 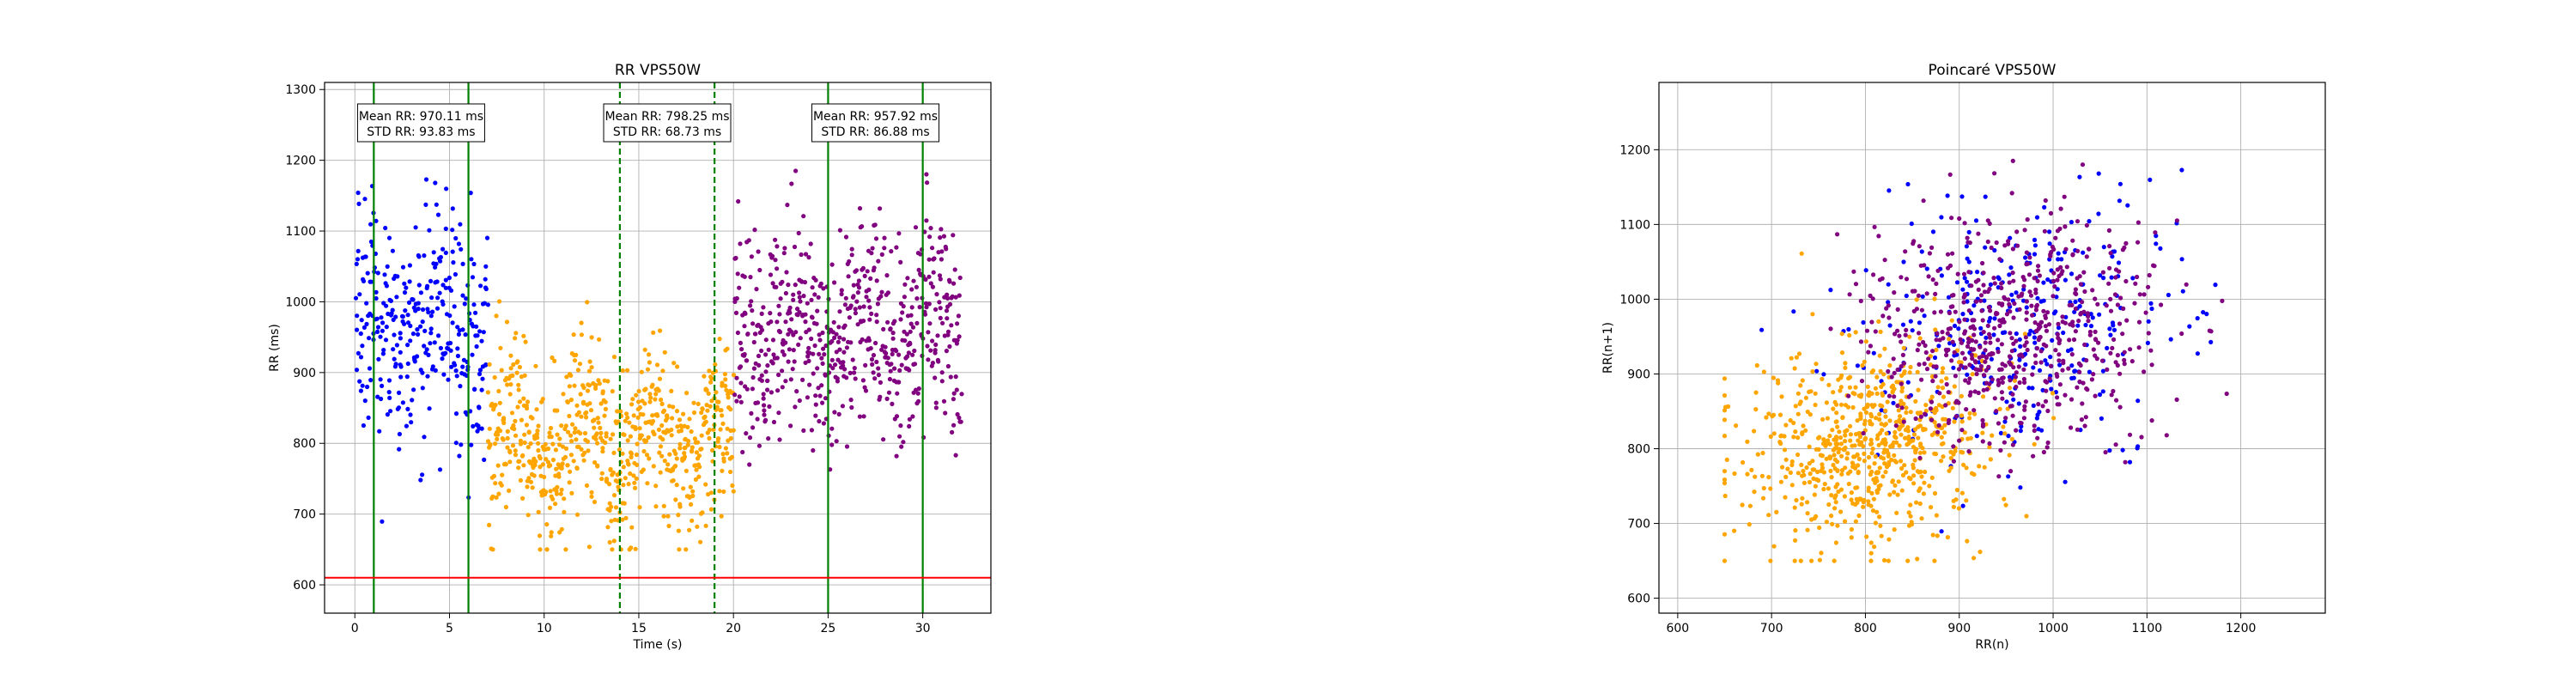 I want to click on rr-ytick-label: 1000, so click(x=301, y=302).